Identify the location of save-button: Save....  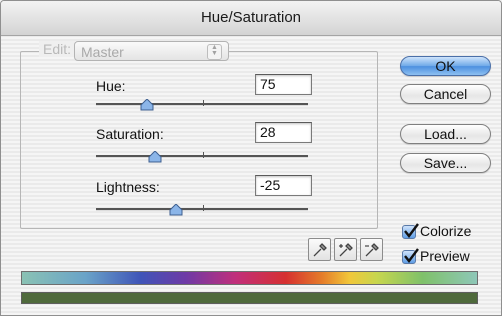
(445, 163).